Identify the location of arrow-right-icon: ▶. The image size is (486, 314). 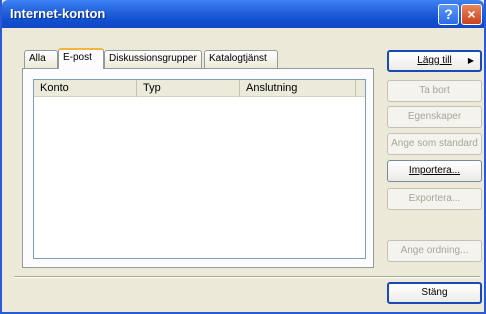
(470, 60).